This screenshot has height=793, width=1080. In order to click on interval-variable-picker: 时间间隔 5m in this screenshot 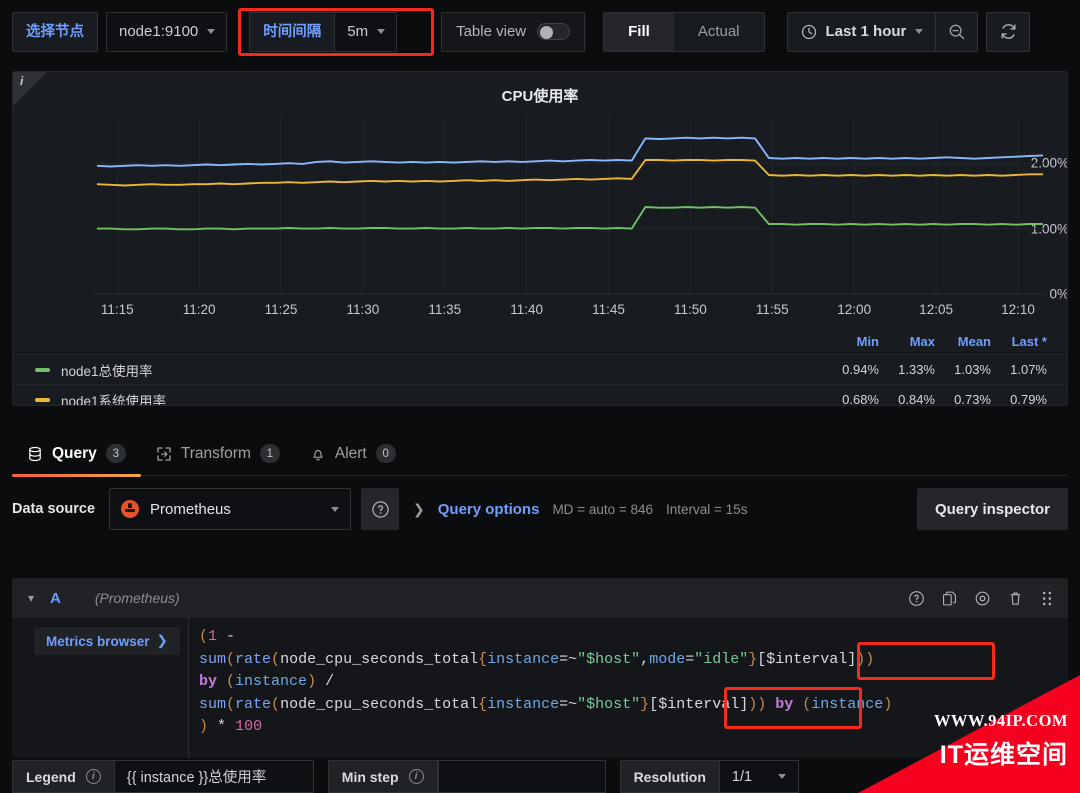, I will do `click(323, 31)`.